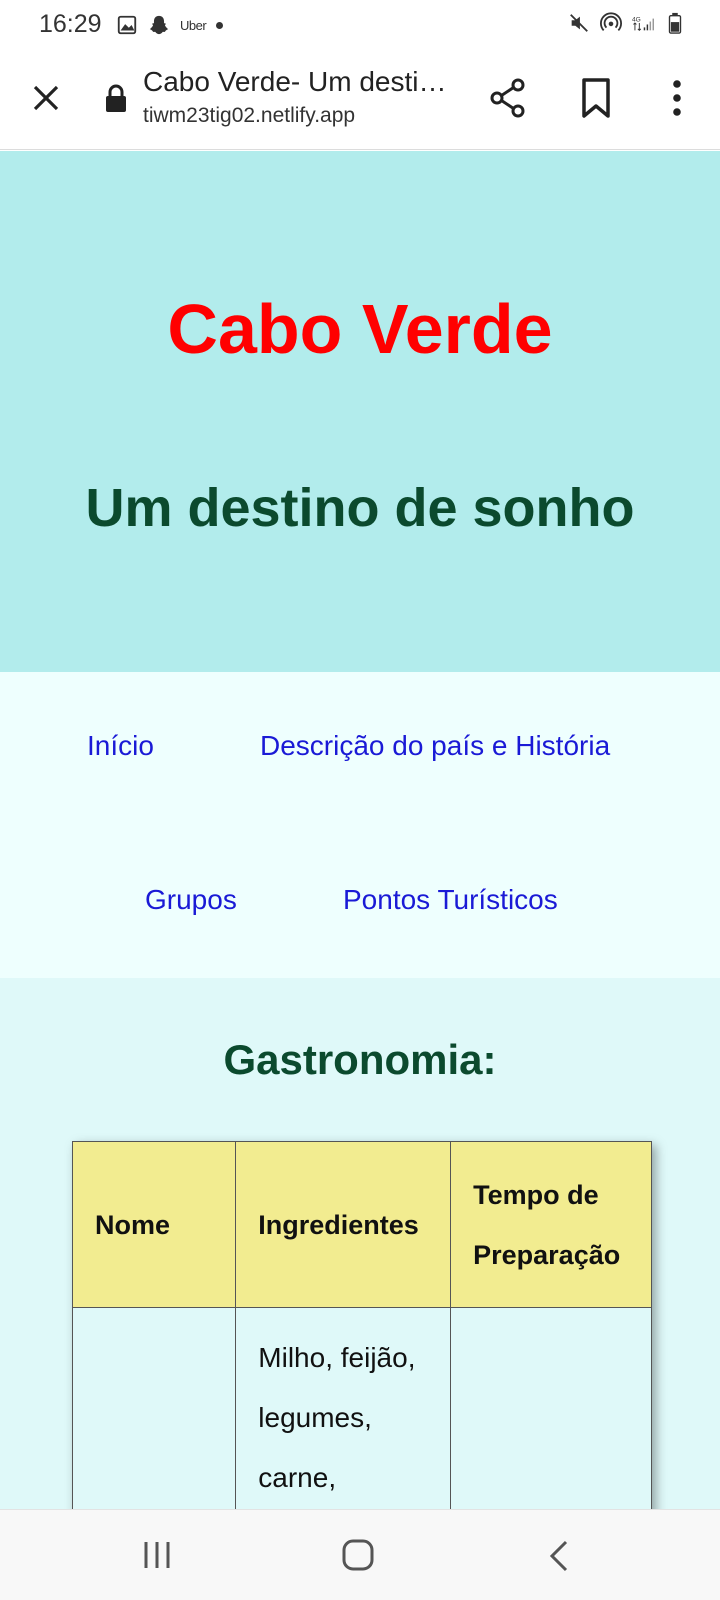 The width and height of the screenshot is (720, 1600). What do you see at coordinates (159, 25) in the screenshot?
I see `snapchat-icon` at bounding box center [159, 25].